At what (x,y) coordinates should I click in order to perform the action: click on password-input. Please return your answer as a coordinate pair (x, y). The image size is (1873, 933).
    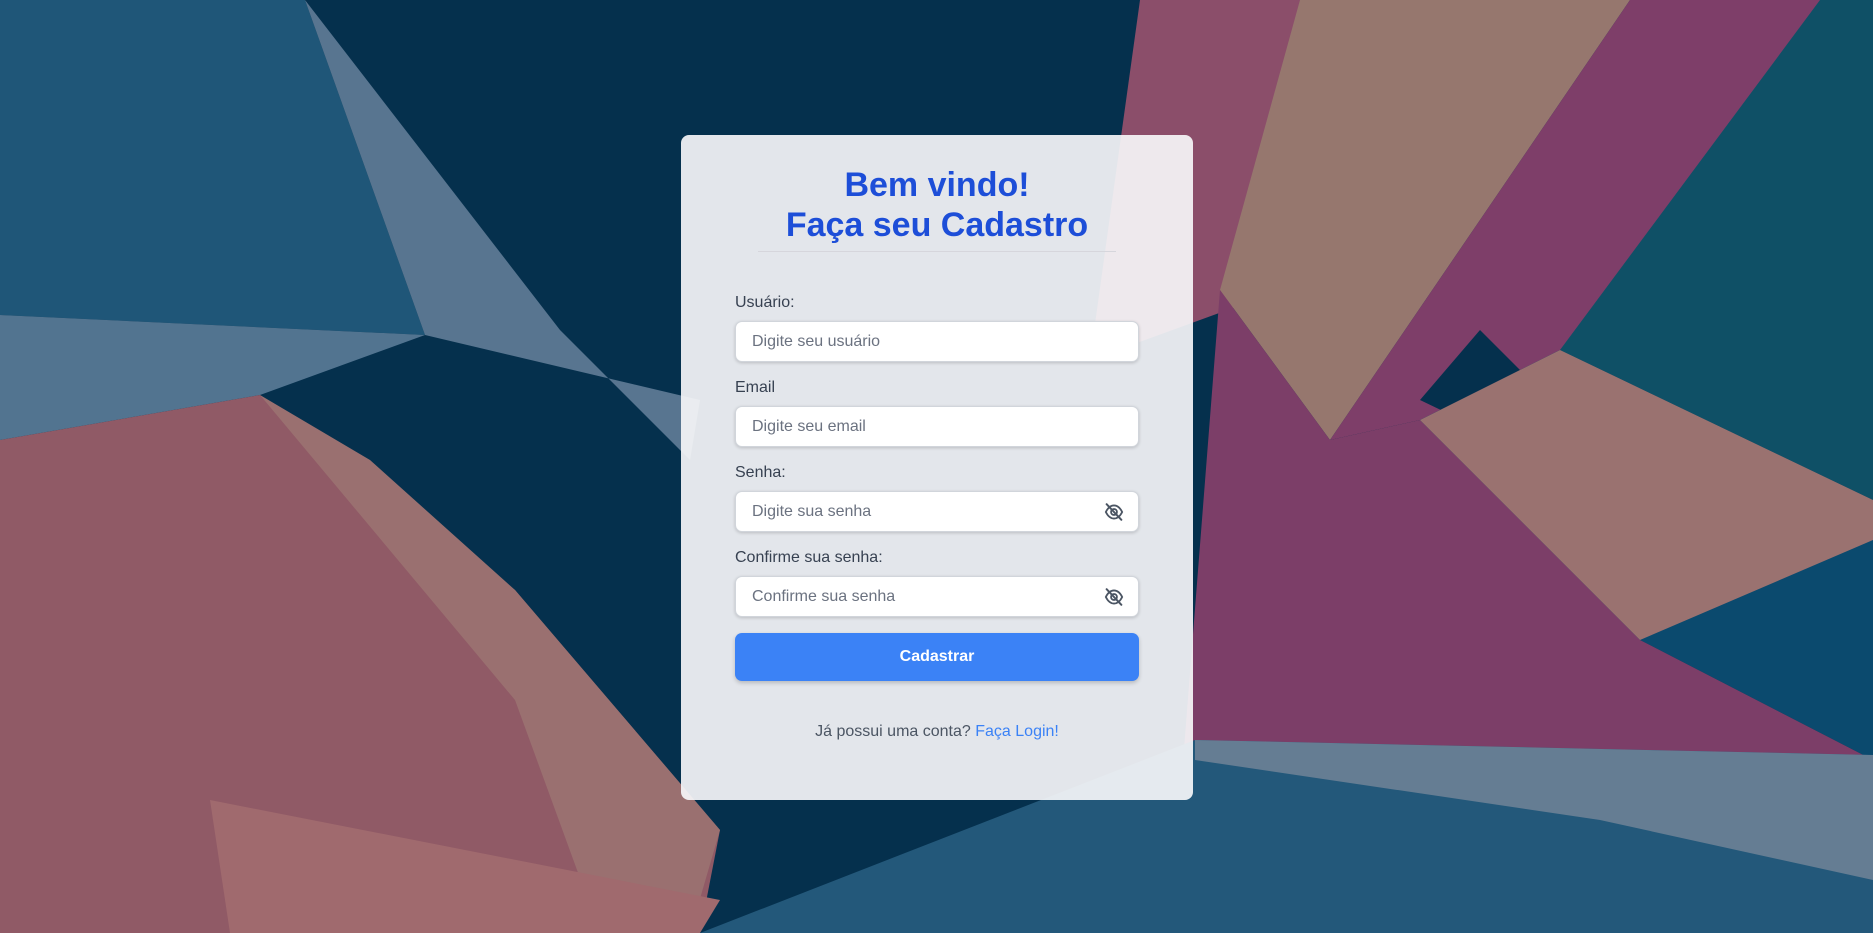
    Looking at the image, I should click on (937, 511).